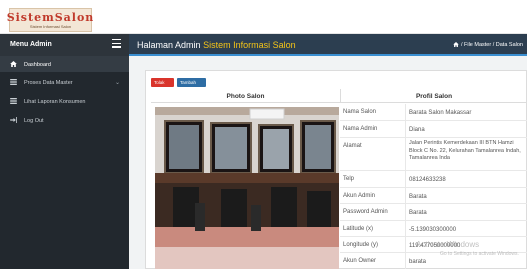 This screenshot has width=527, height=269. Describe the element at coordinates (34, 121) in the screenshot. I see `sidebar-item-label: Log Out` at that location.